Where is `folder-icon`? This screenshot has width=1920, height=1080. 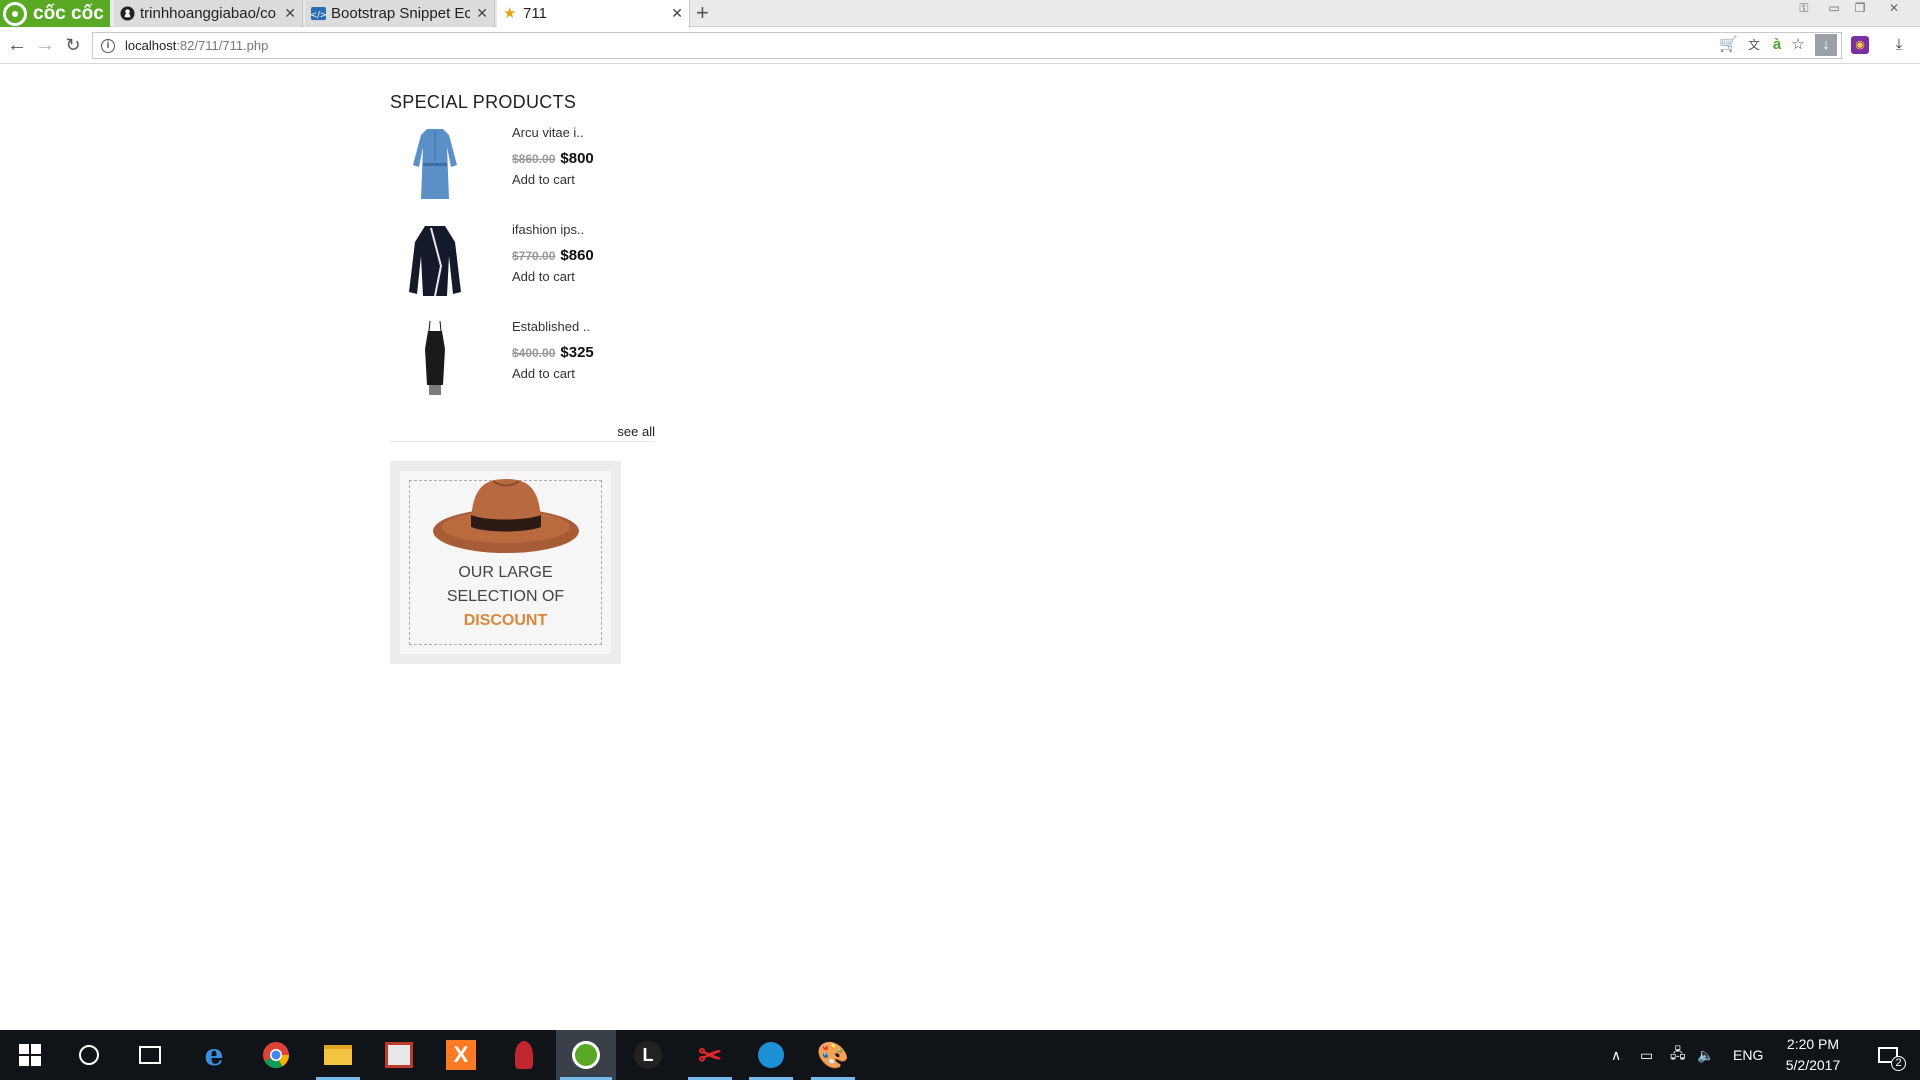 folder-icon is located at coordinates (338, 1055).